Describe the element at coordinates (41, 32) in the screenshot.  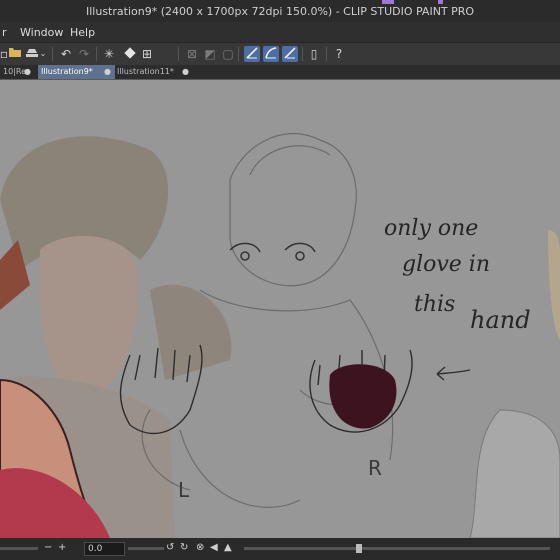
I see `menu-item-window: Window` at that location.